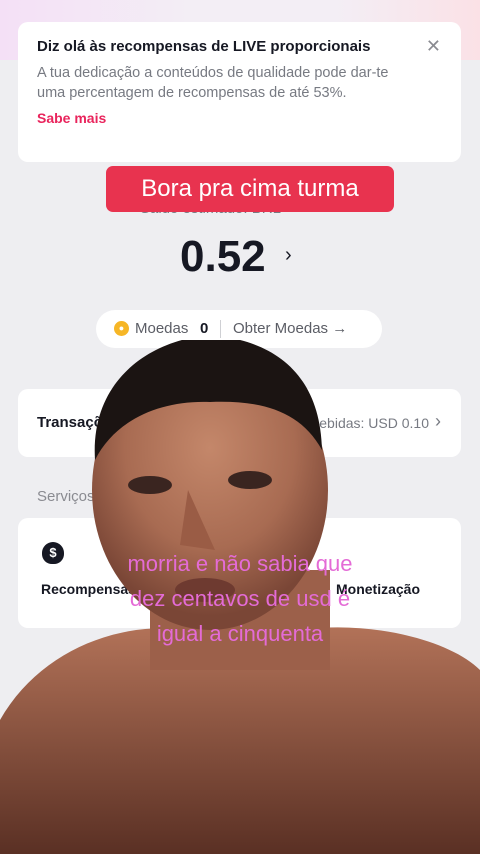 Image resolution: width=480 pixels, height=854 pixels. I want to click on close-icon: ✕, so click(433, 46).